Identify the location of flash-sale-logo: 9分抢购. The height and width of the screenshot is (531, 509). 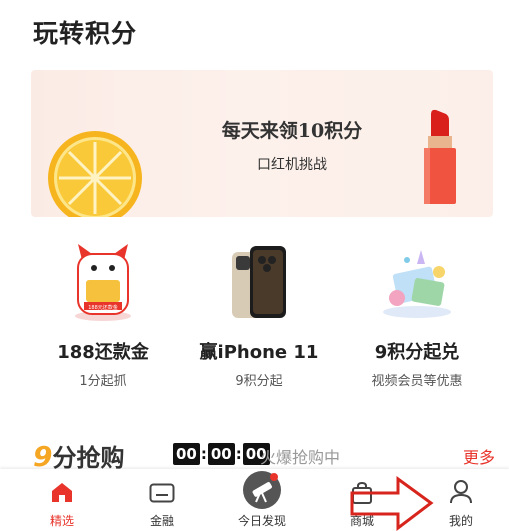
(78, 455).